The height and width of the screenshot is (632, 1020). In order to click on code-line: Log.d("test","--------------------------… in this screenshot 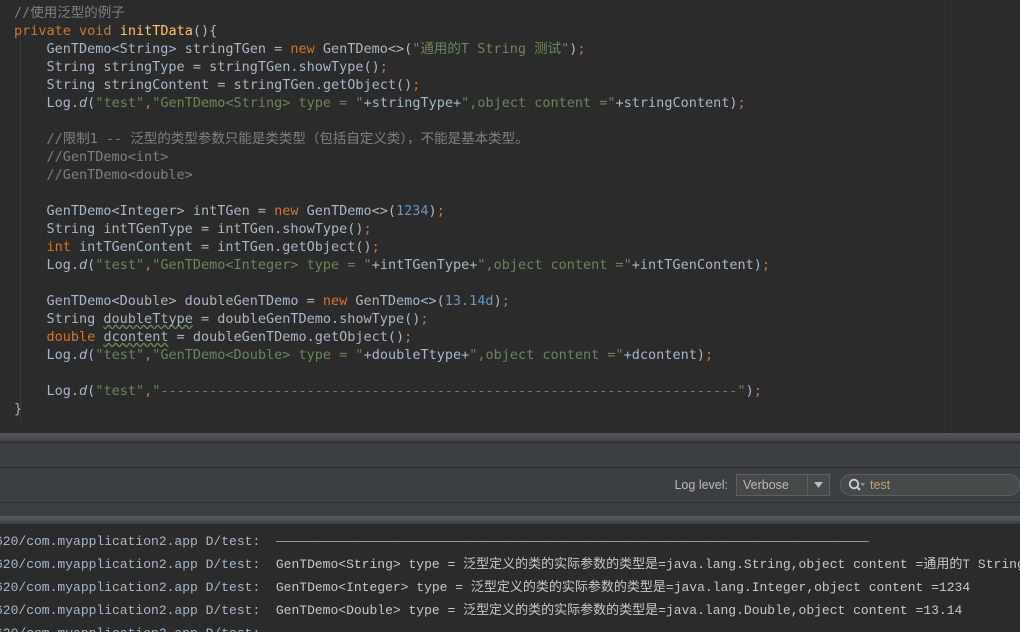, I will do `click(392, 391)`.